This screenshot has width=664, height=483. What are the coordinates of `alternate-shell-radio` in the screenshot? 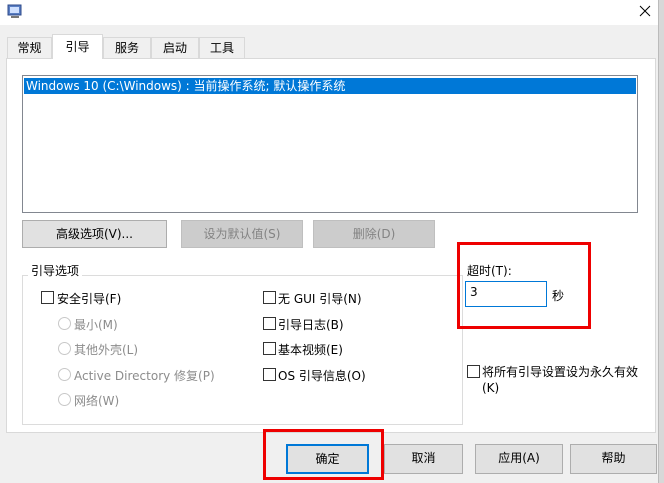 It's located at (64, 348).